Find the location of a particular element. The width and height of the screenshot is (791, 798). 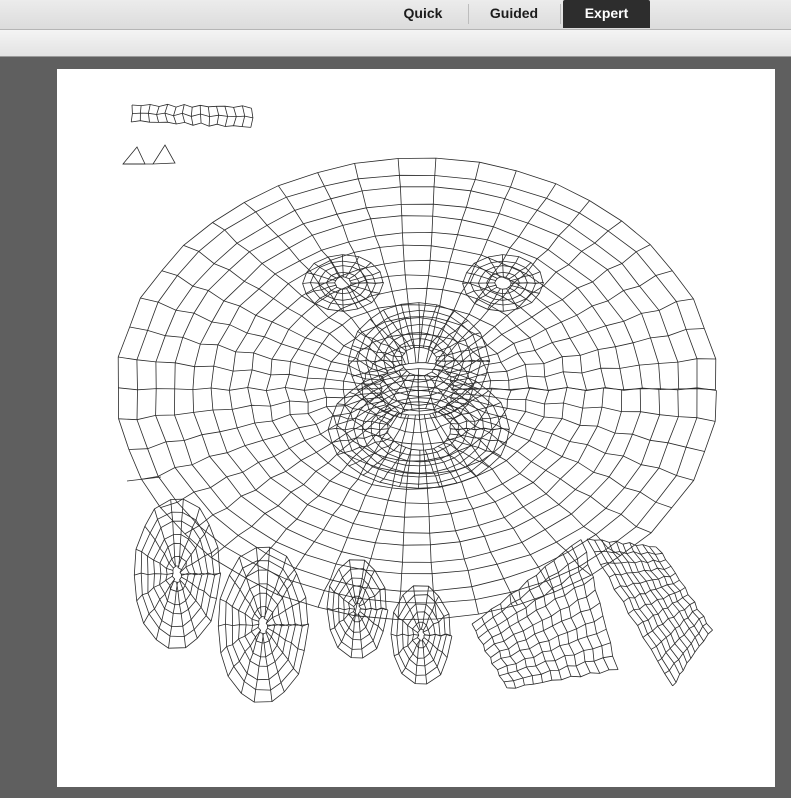

tab-expert: Expert is located at coordinates (606, 14).